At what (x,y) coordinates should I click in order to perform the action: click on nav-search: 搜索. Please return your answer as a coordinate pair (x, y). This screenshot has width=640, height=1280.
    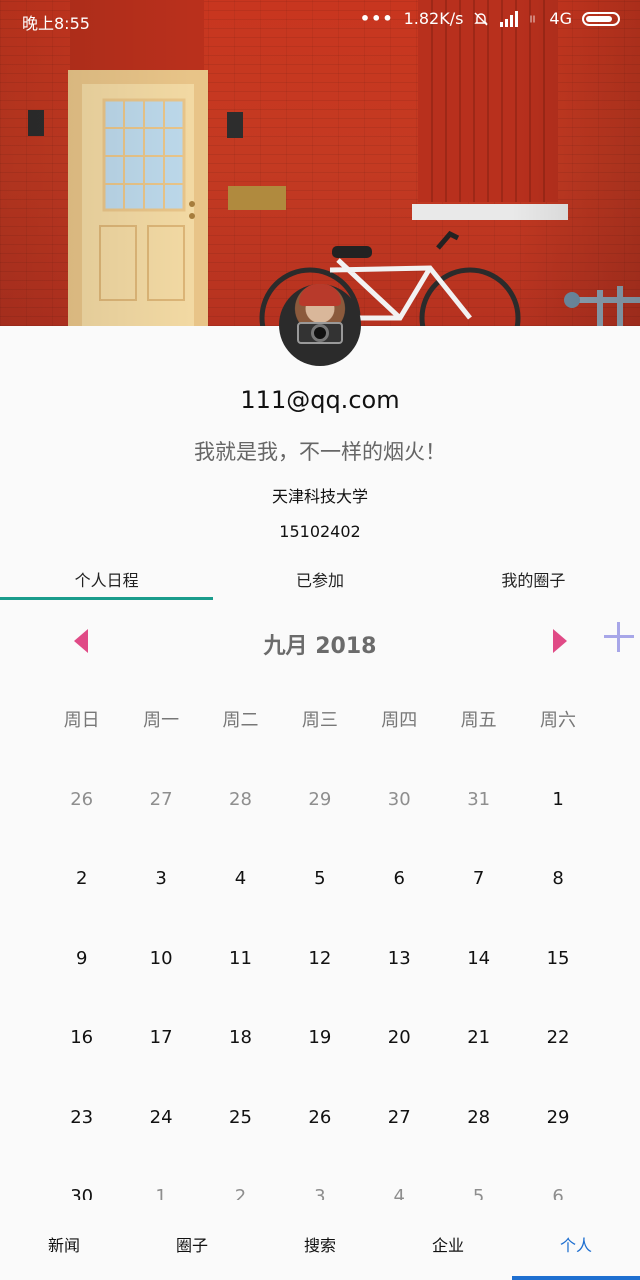
    Looking at the image, I should click on (320, 1242).